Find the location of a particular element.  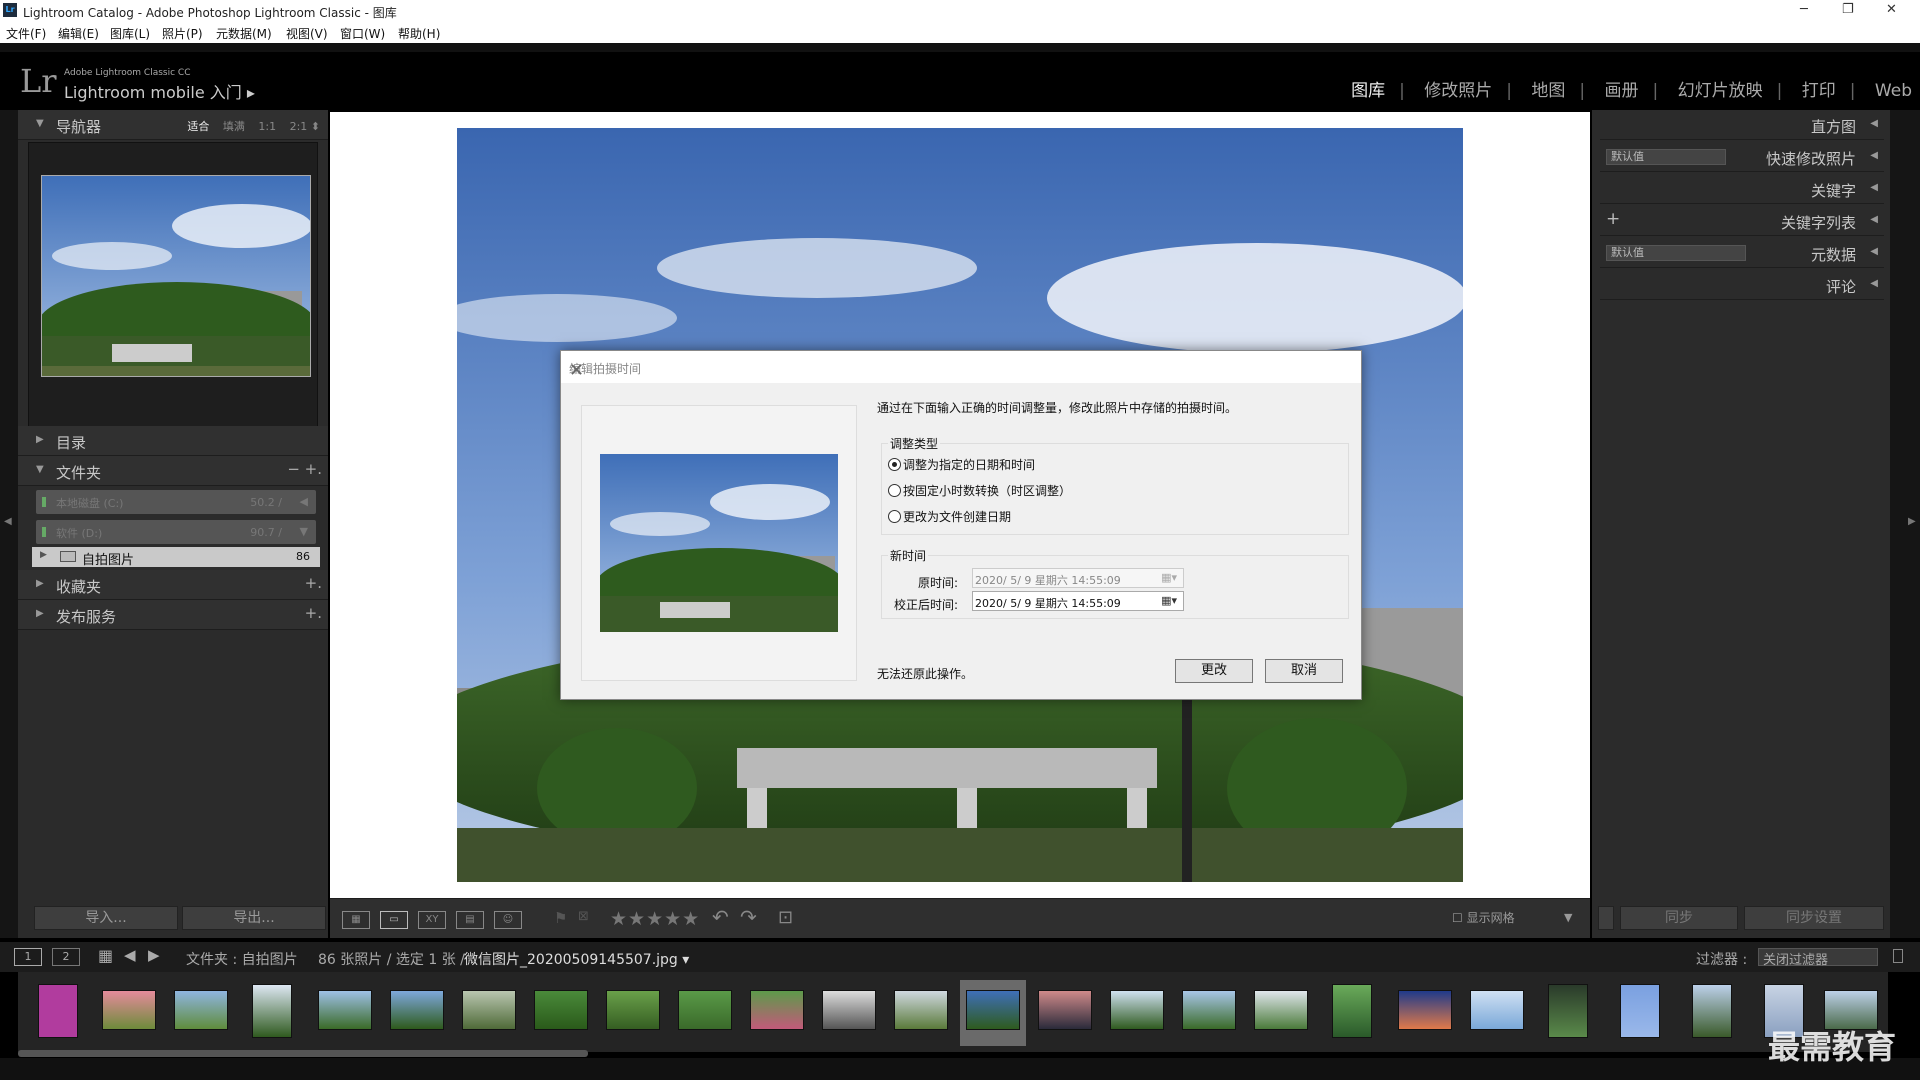

cancel-button: 取消 is located at coordinates (1304, 671).